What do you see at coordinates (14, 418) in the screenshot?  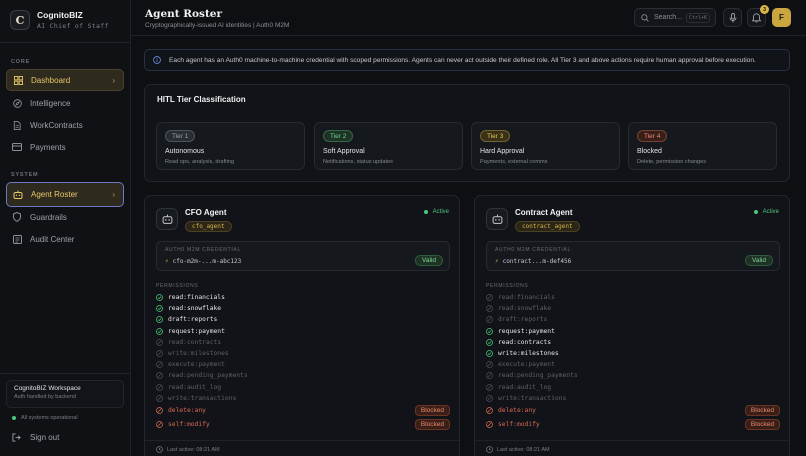 I see `status-dot-icon` at bounding box center [14, 418].